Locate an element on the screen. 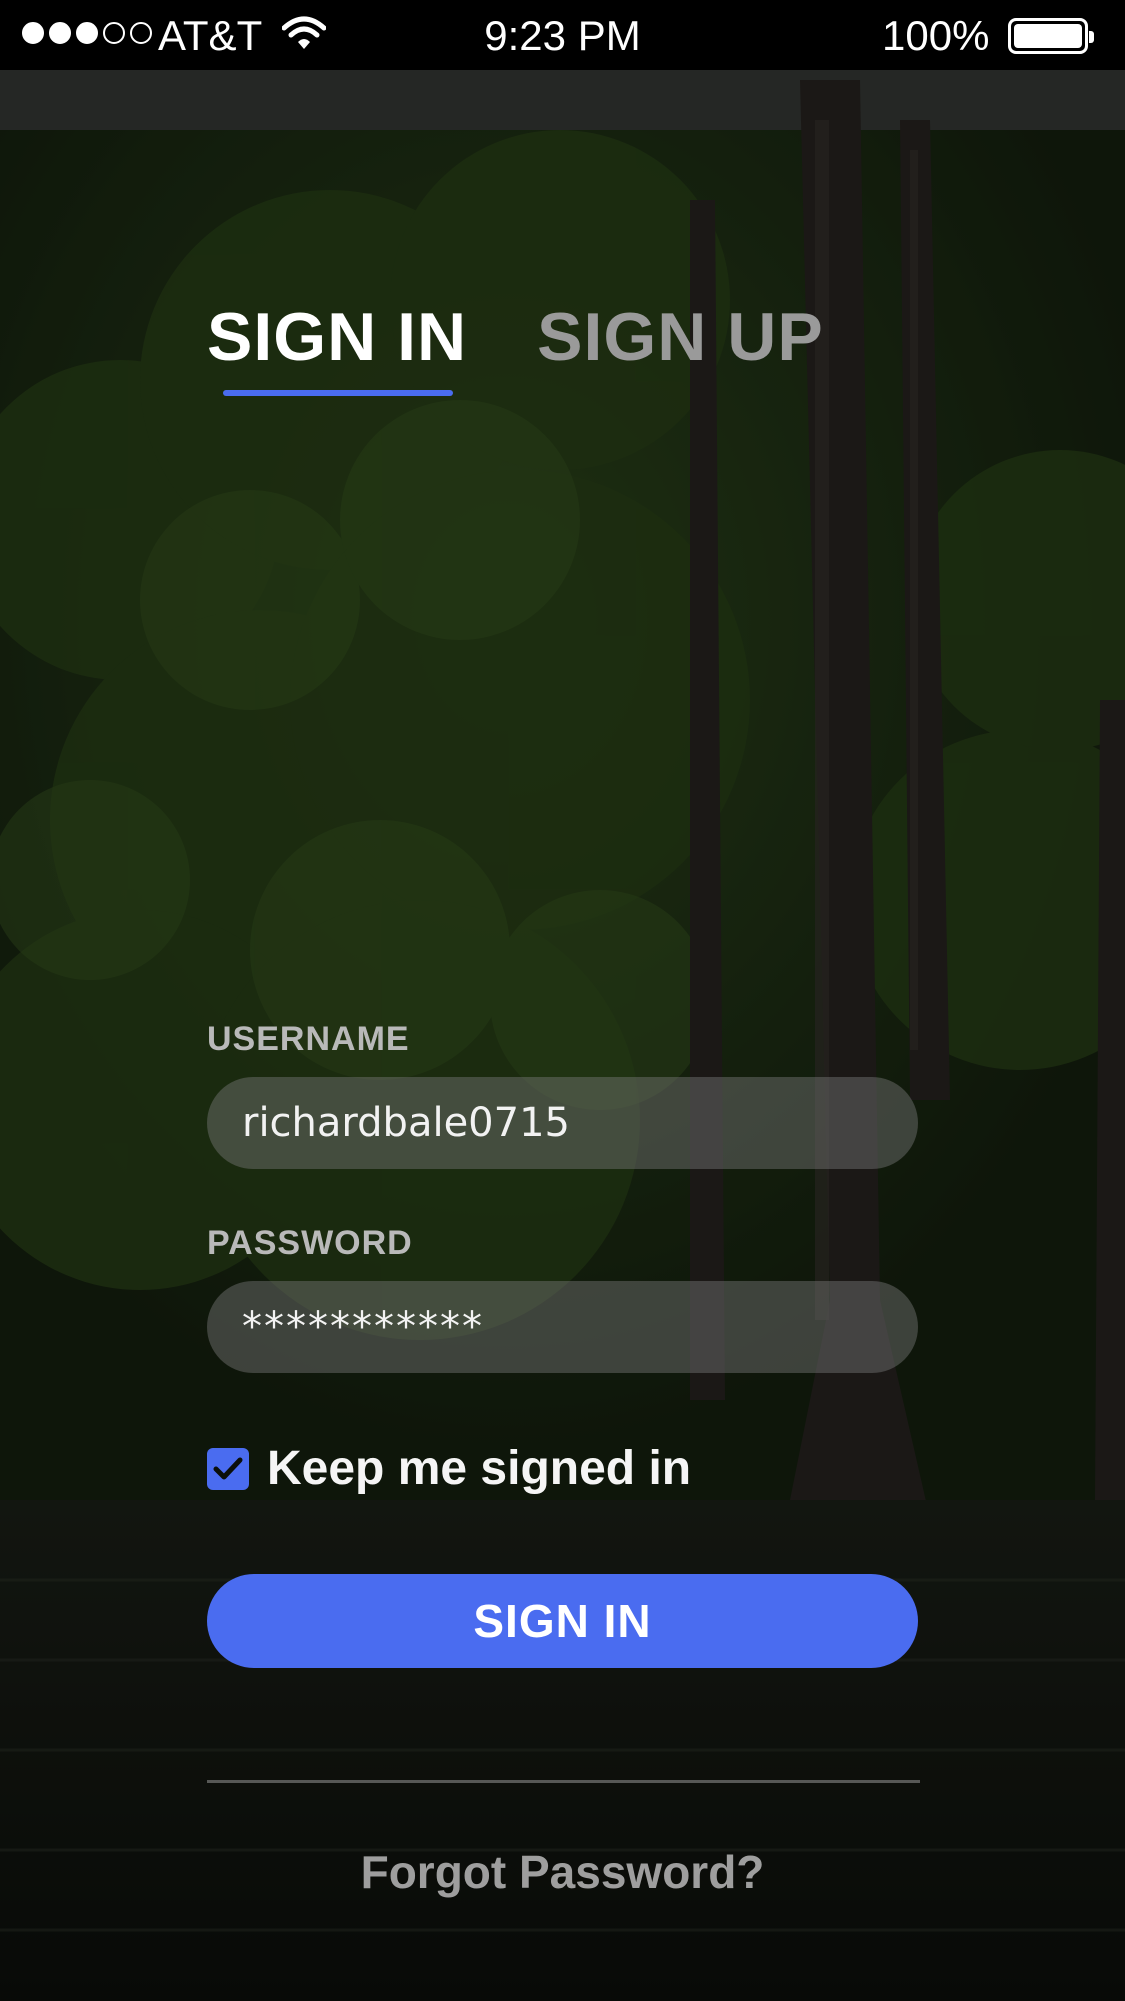 This screenshot has width=1125, height=2001. password-field-container is located at coordinates (562, 1327).